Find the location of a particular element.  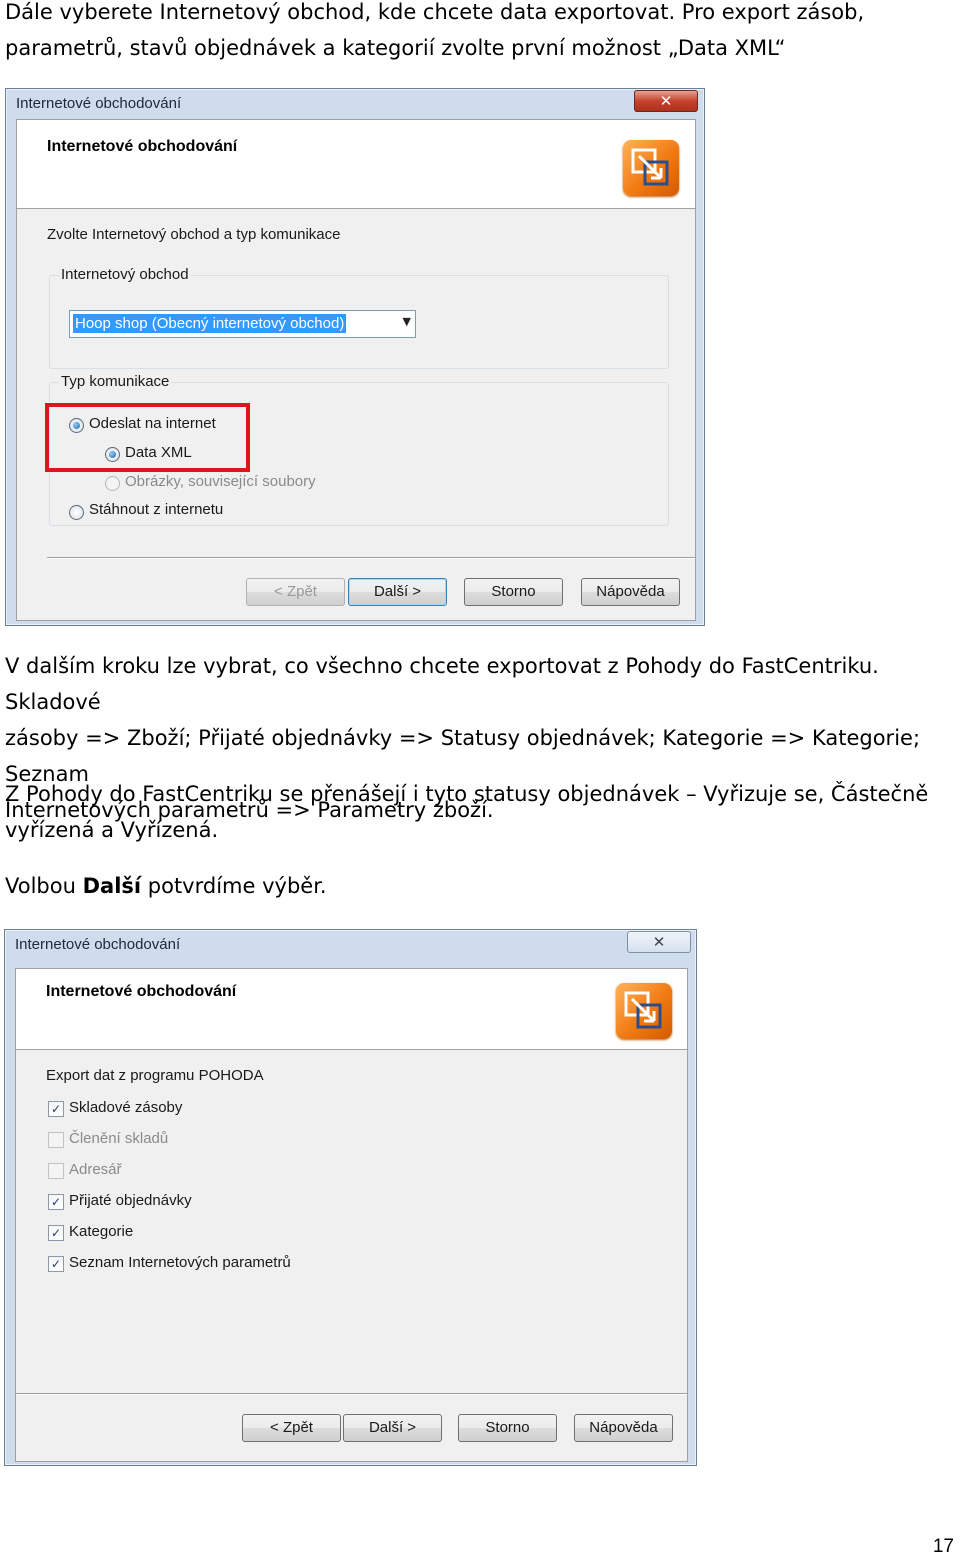

highlight-box is located at coordinates (147, 437).